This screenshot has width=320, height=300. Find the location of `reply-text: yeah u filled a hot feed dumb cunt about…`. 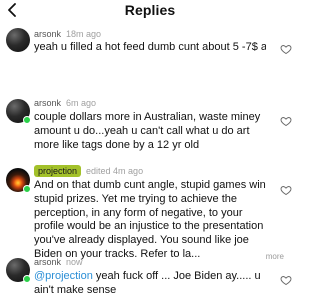

reply-text: yeah u filled a hot feed dumb cunt about… is located at coordinates (150, 47).